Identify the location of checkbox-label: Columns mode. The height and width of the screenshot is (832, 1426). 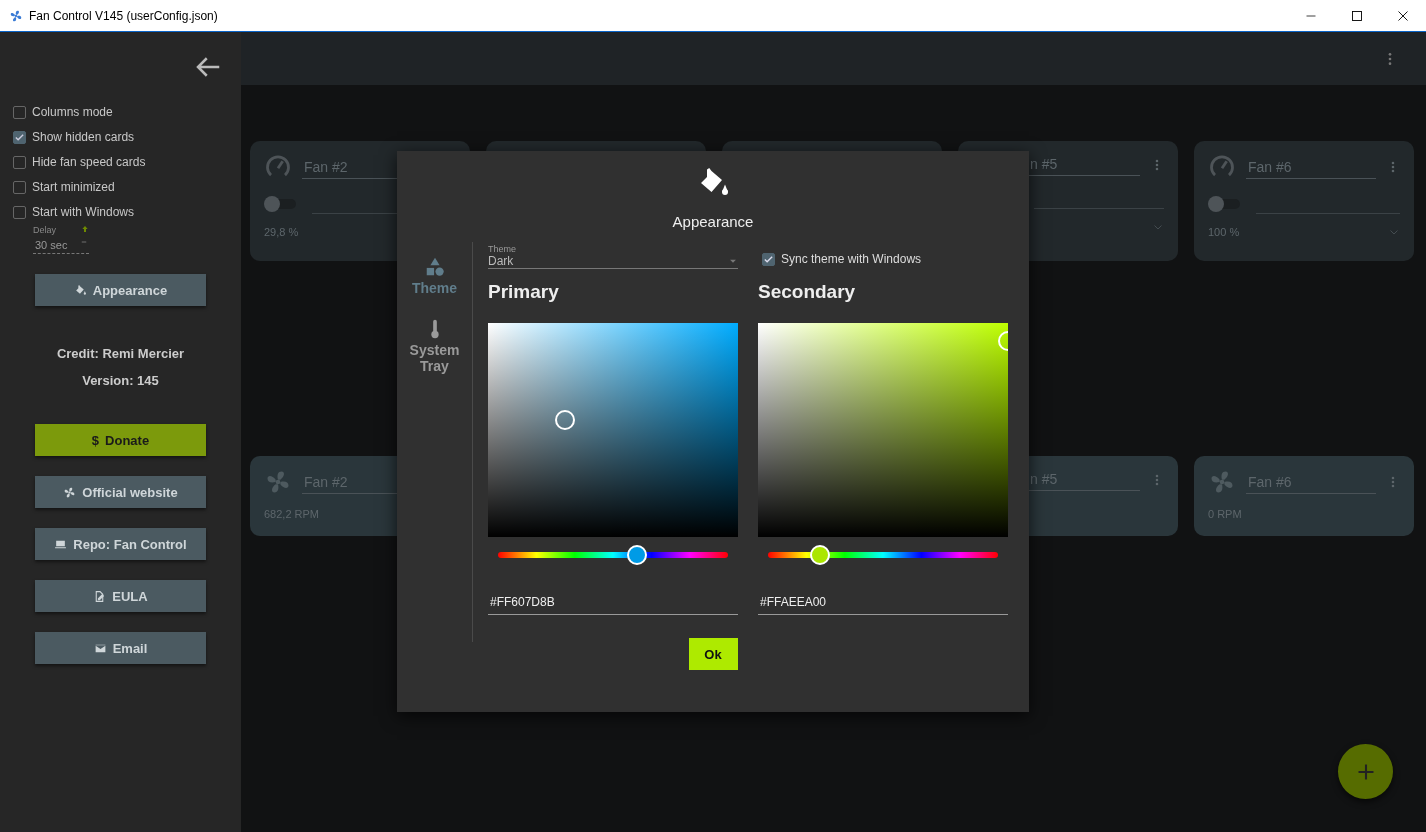
(72, 112).